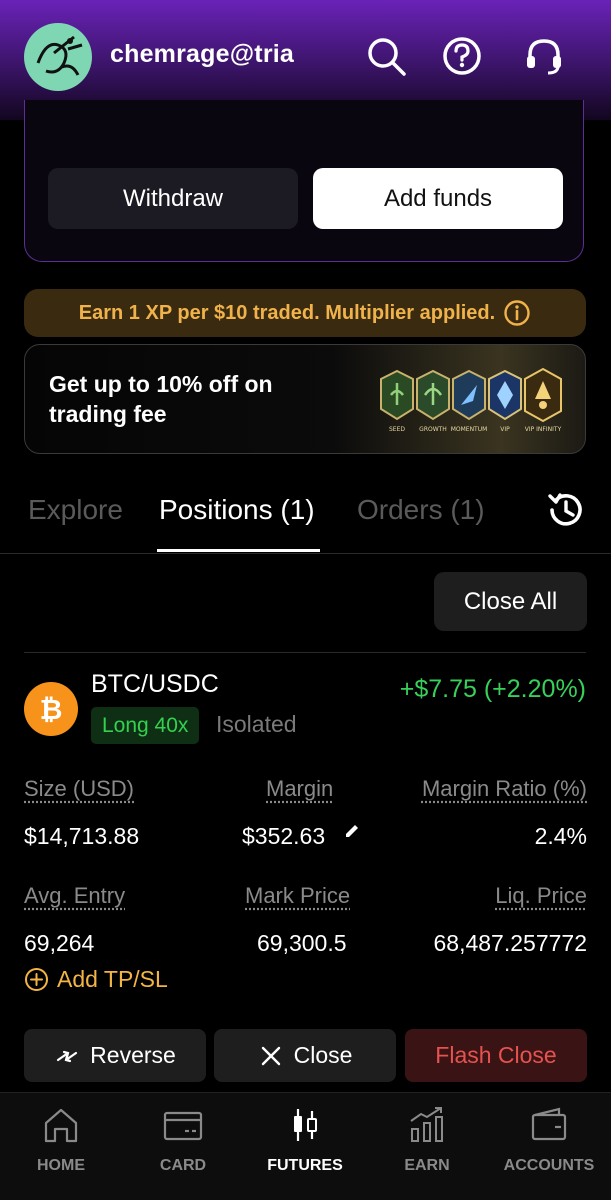 This screenshot has width=611, height=1200. What do you see at coordinates (544, 56) in the screenshot?
I see `support-headset-icon` at bounding box center [544, 56].